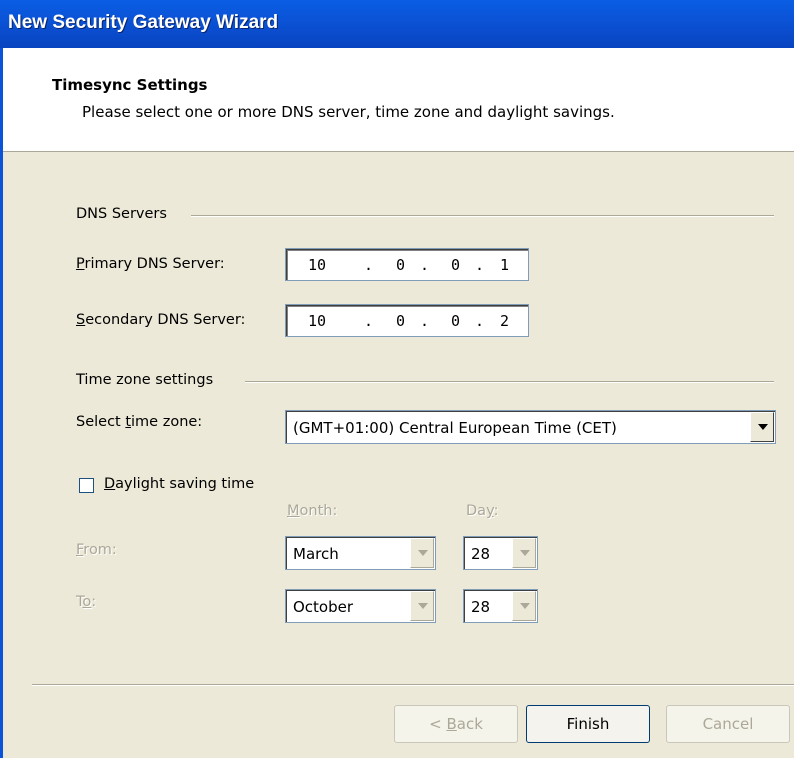 The height and width of the screenshot is (758, 794). I want to click on finish-button: Finish, so click(588, 724).